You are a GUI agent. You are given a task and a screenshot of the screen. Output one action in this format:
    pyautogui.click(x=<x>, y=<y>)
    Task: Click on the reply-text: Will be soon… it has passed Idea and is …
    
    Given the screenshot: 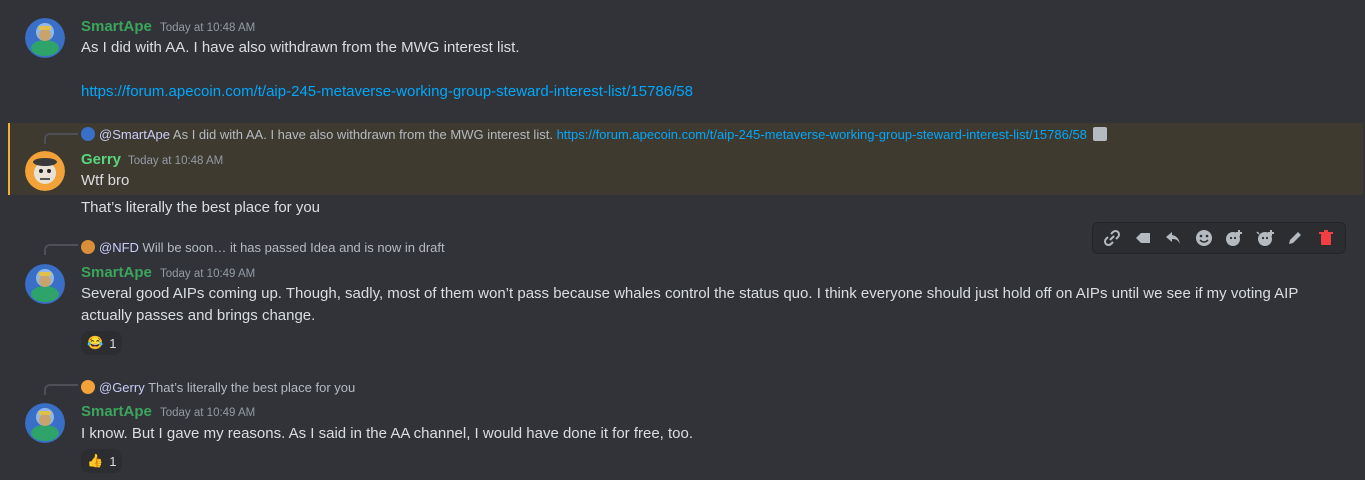 What is the action you would take?
    pyautogui.click(x=293, y=247)
    